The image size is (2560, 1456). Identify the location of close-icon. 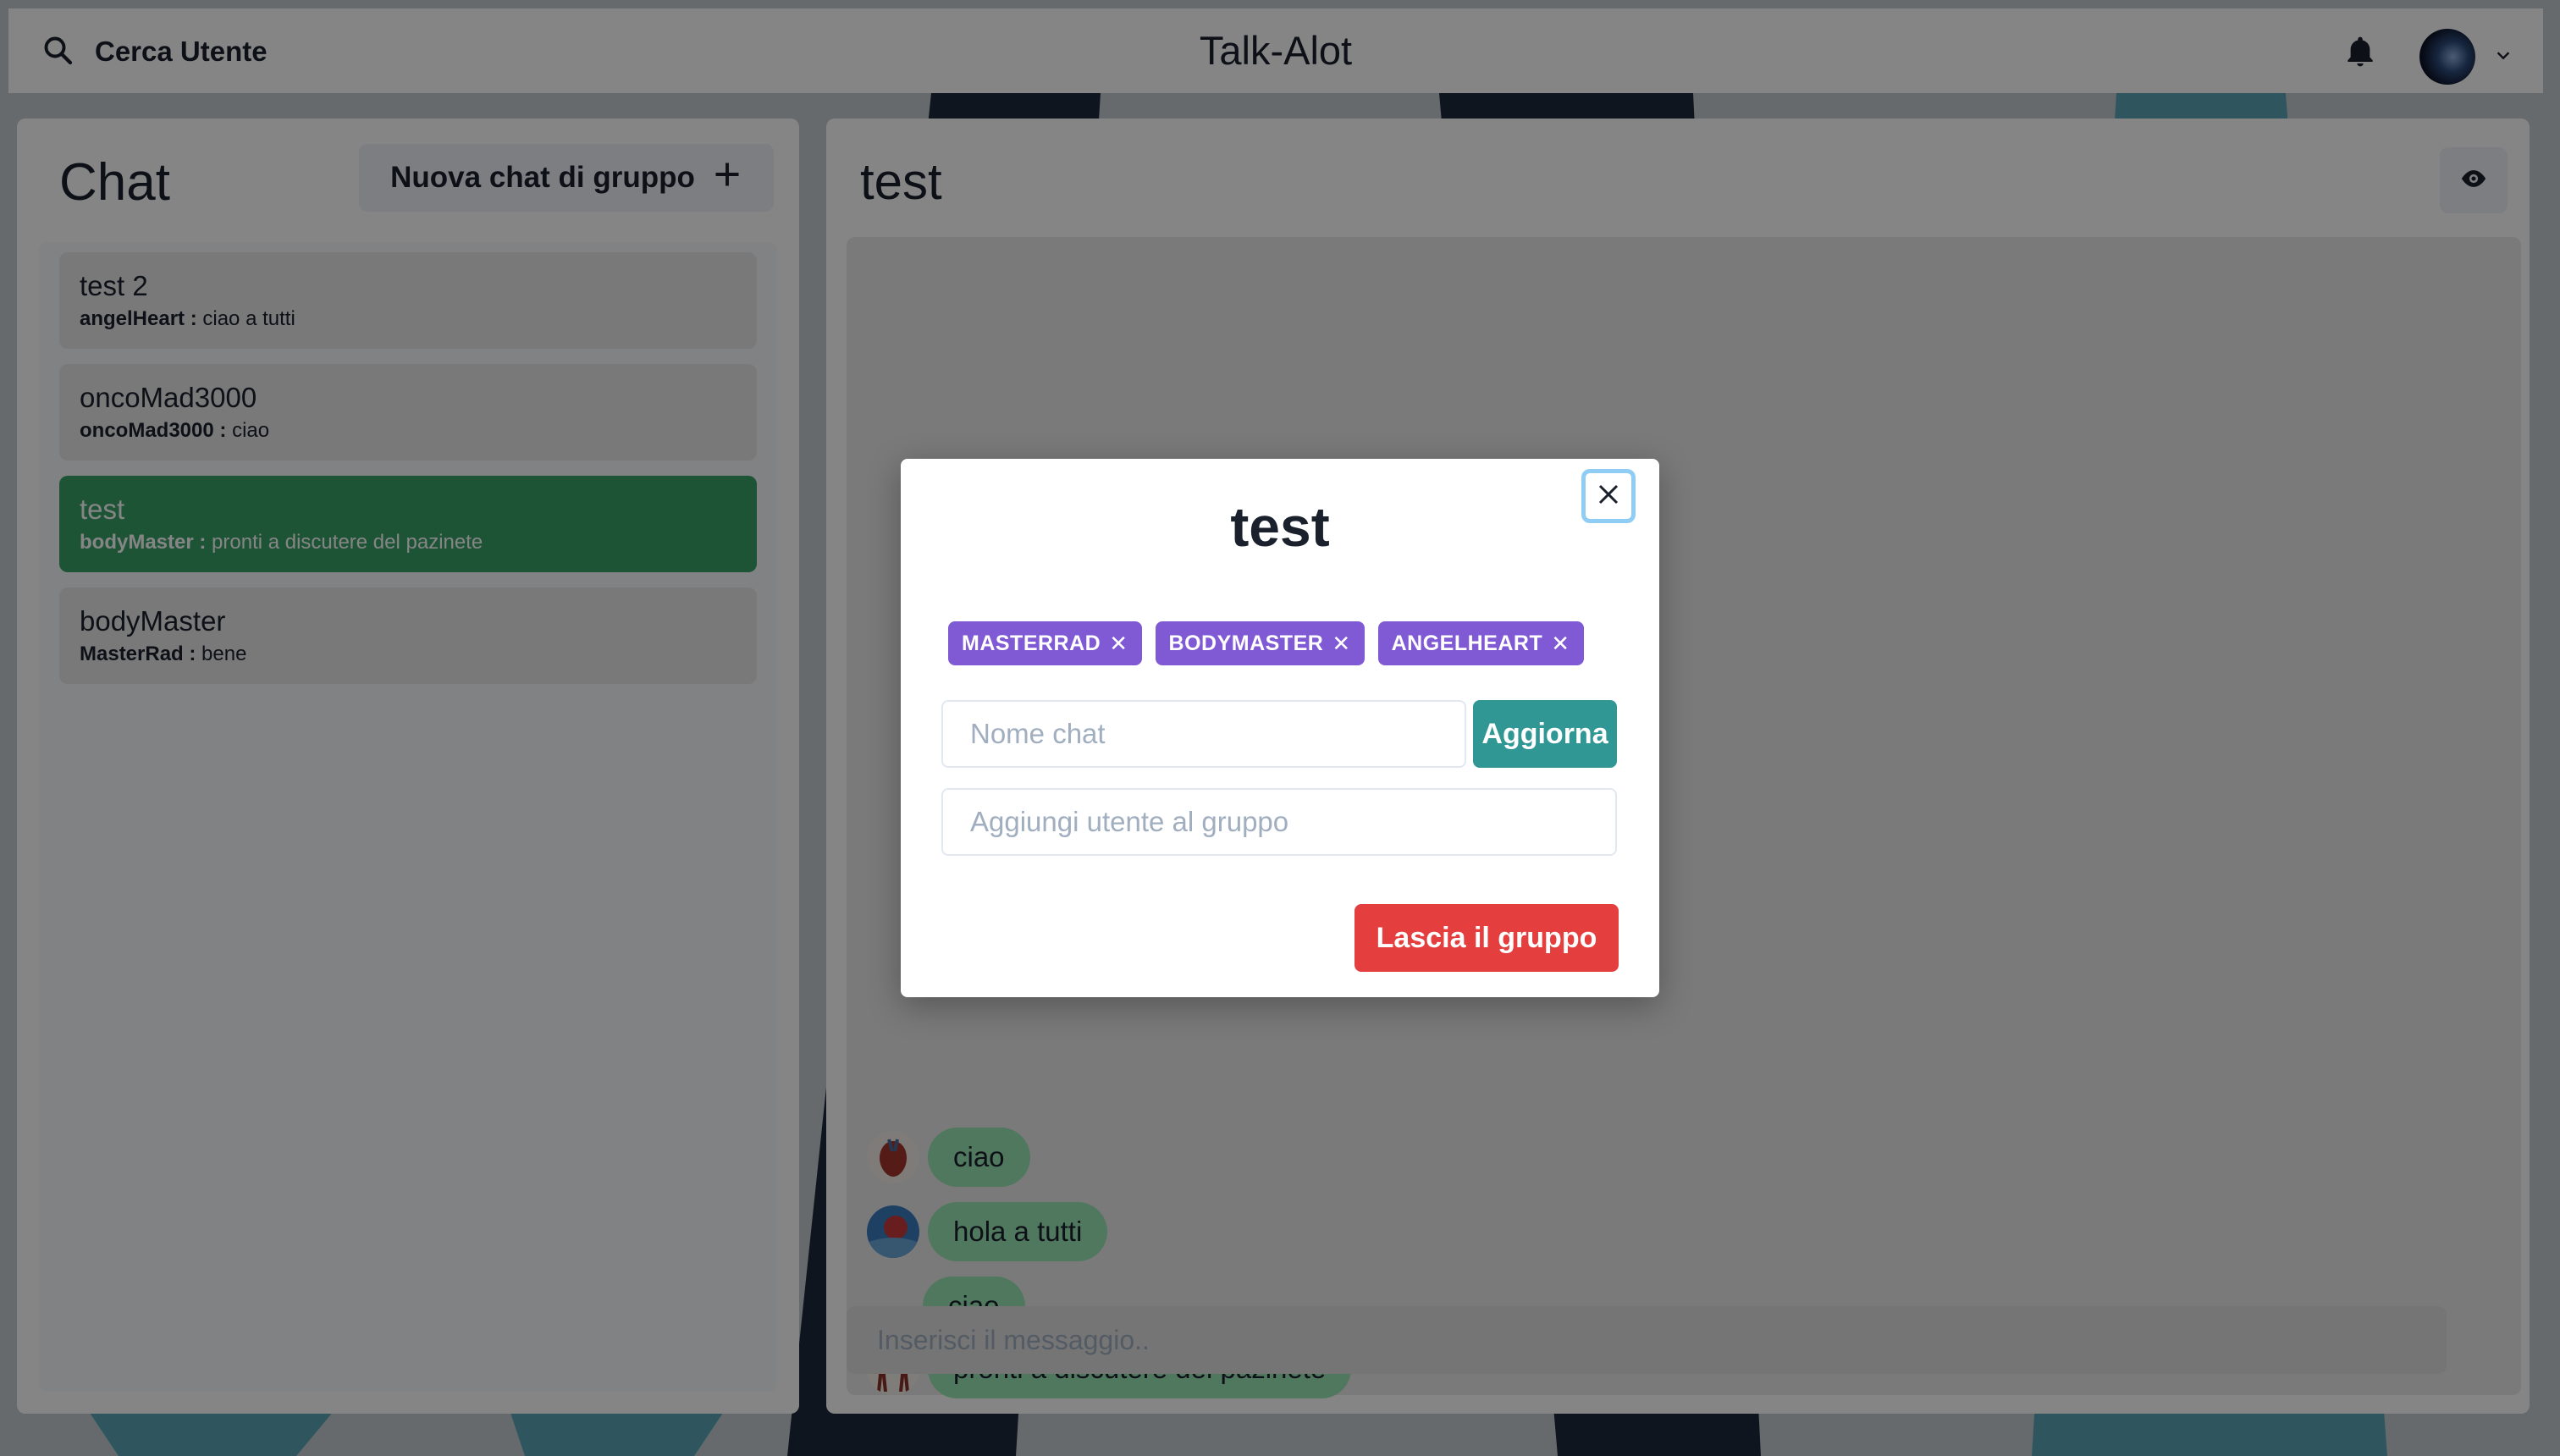
(1608, 496).